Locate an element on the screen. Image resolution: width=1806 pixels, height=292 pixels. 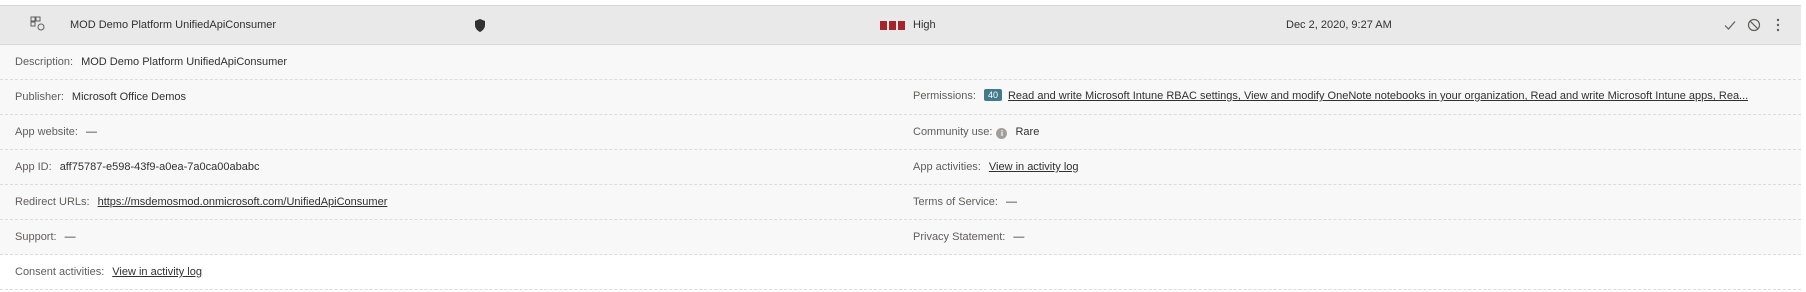
app-activities-link: View in activity log is located at coordinates (1034, 167).